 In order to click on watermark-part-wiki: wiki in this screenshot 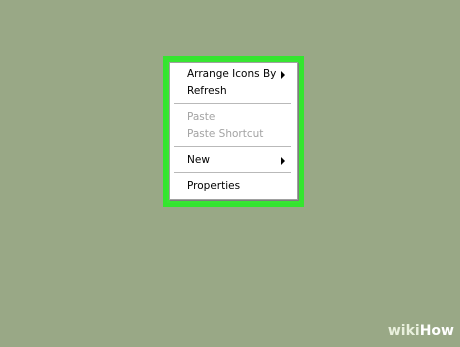, I will do `click(403, 331)`.